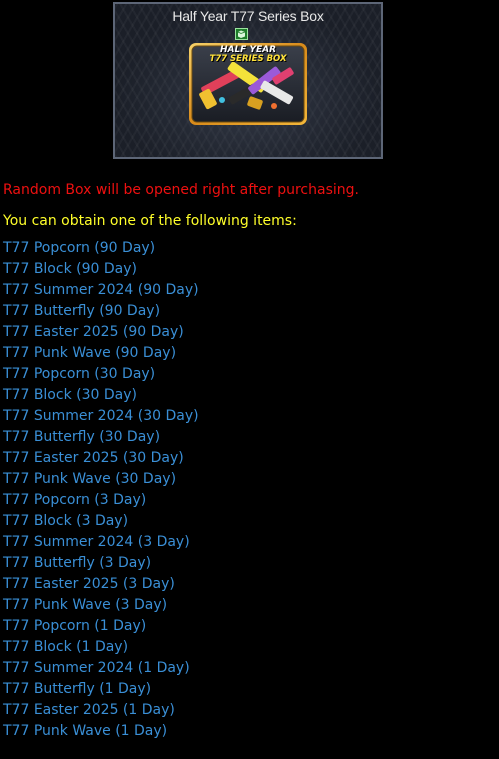  What do you see at coordinates (101, 564) in the screenshot?
I see `list-item: T77 Butterfly (3 Day)` at bounding box center [101, 564].